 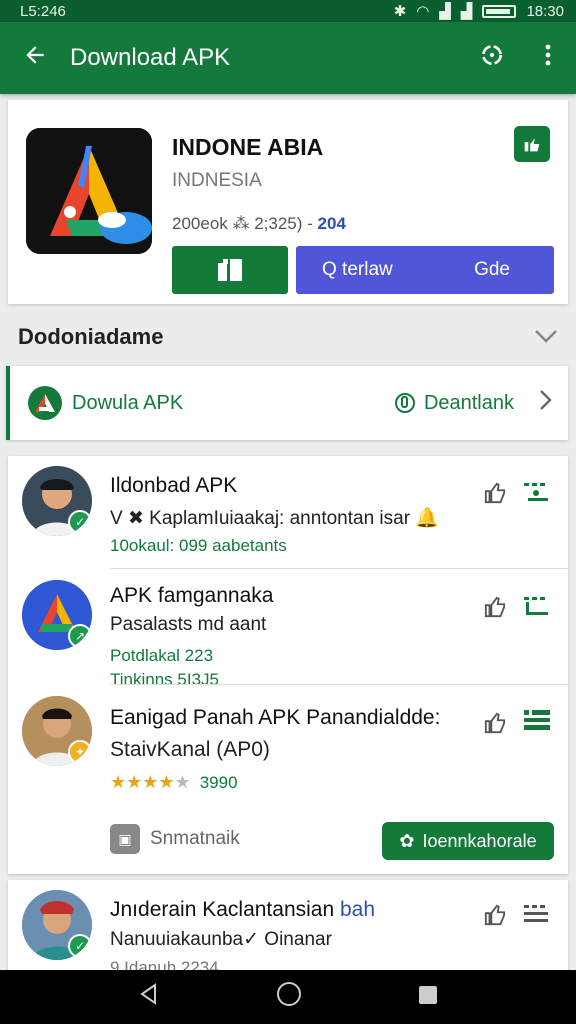 What do you see at coordinates (288, 337) in the screenshot?
I see `section-header: Dodoniadame` at bounding box center [288, 337].